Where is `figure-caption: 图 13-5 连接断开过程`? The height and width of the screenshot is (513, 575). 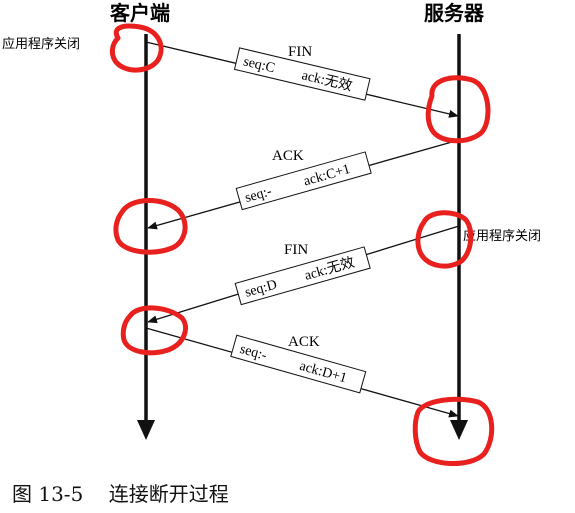
figure-caption: 图 13-5 连接断开过程 is located at coordinates (120, 492).